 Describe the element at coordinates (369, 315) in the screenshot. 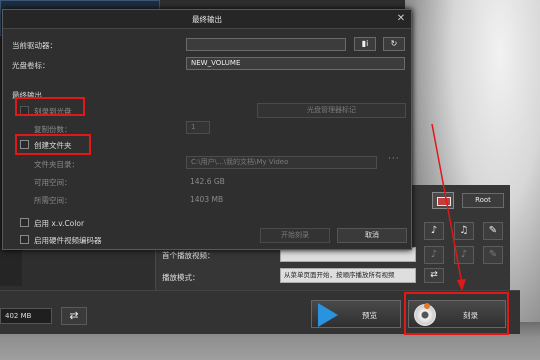

I see `preview-label: 预览` at that location.